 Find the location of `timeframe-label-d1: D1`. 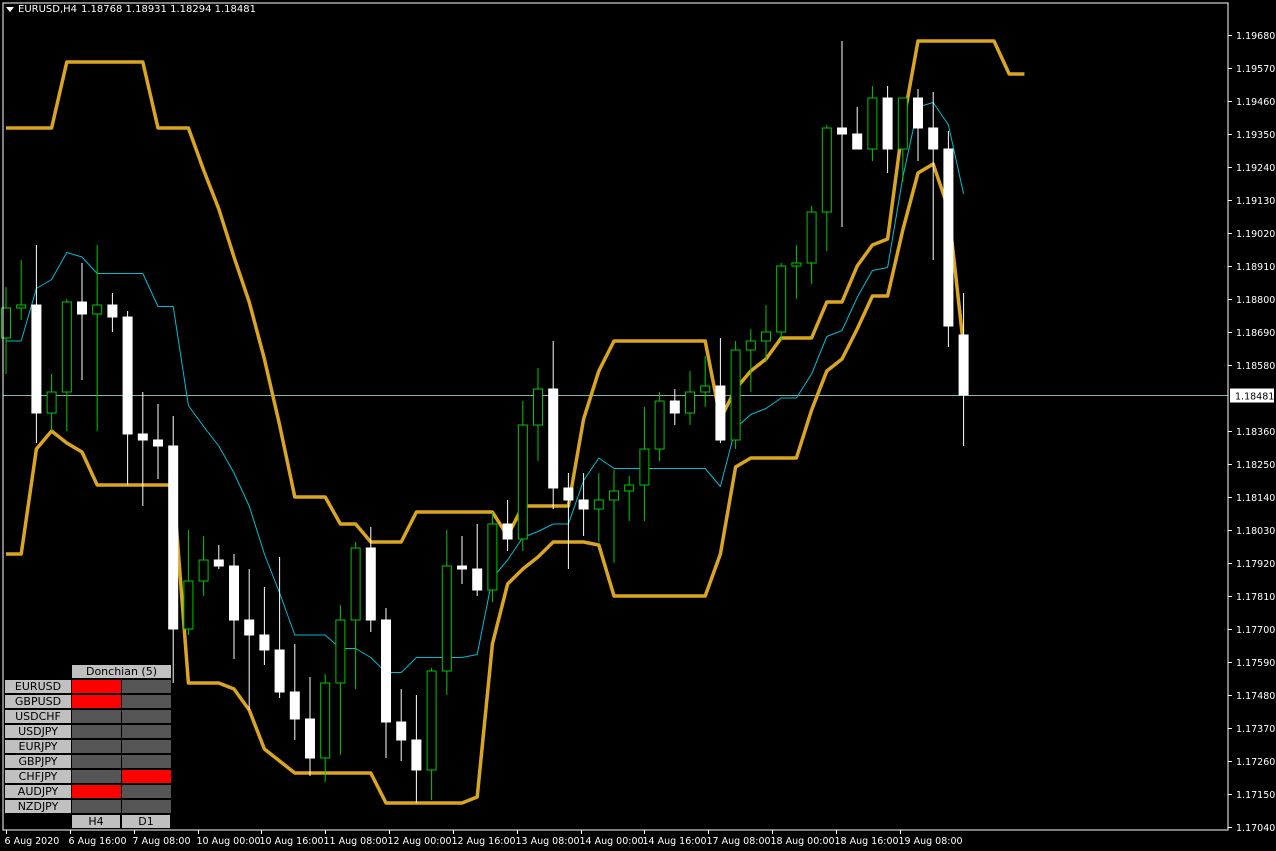

timeframe-label-d1: D1 is located at coordinates (146, 821).